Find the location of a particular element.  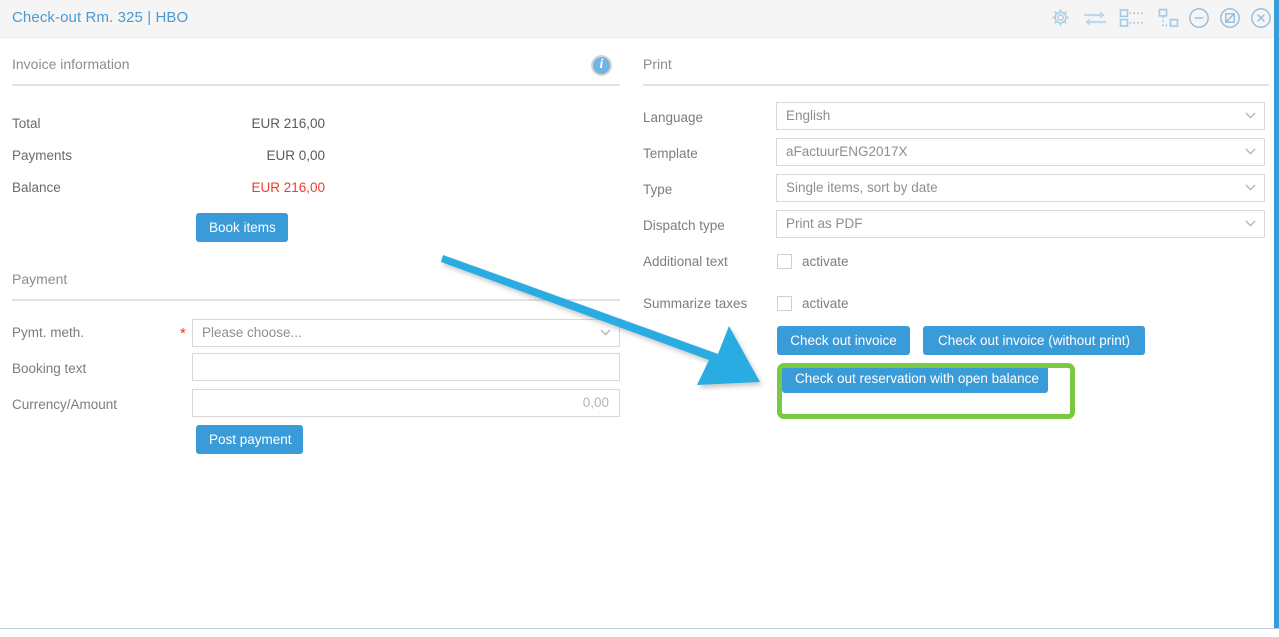

summarize-taxes-label: Summarize taxes is located at coordinates (695, 303).